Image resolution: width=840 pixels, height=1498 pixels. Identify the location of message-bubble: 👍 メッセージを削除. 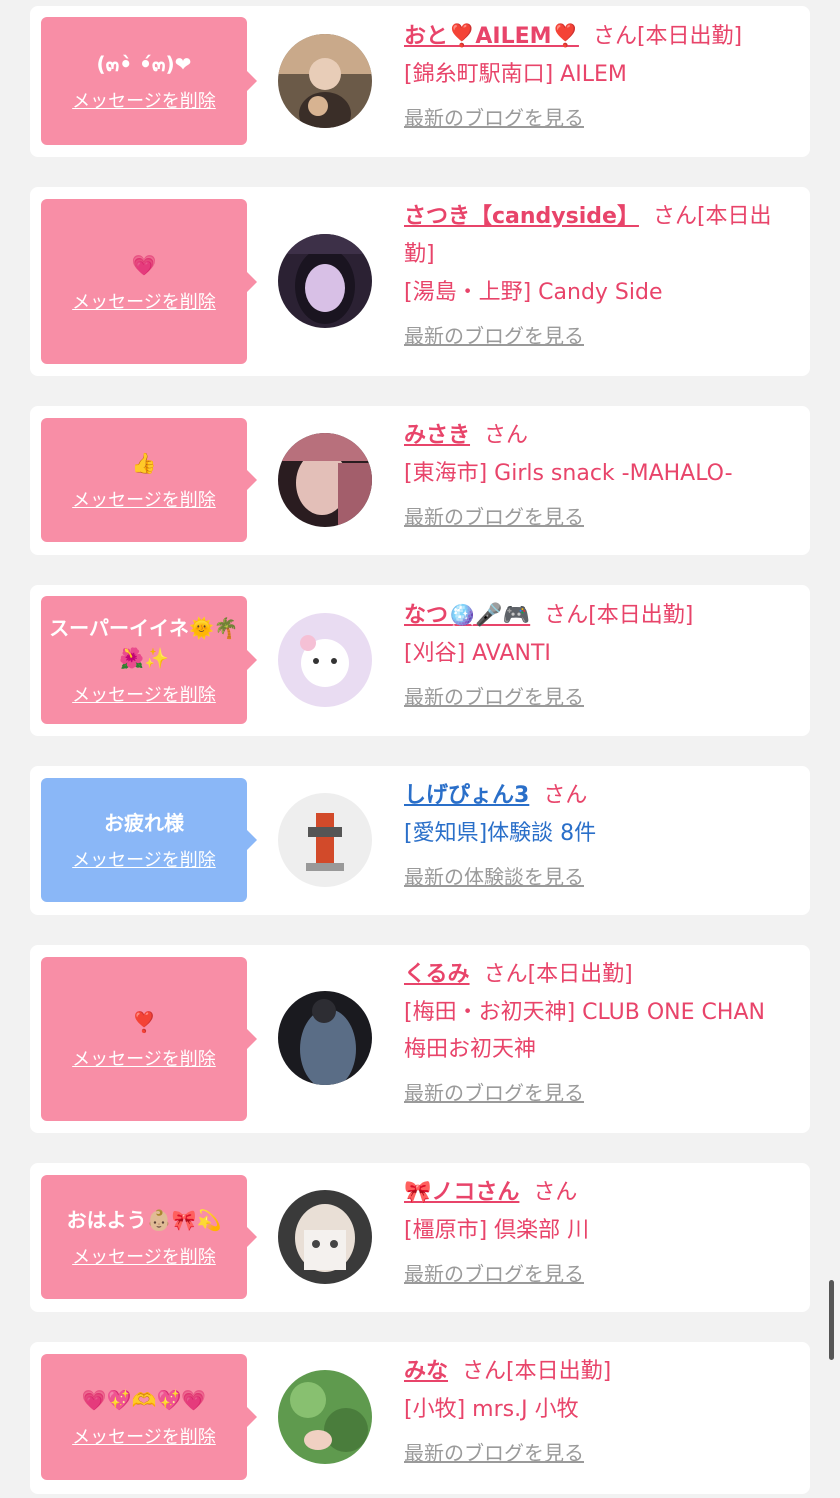
(149, 480).